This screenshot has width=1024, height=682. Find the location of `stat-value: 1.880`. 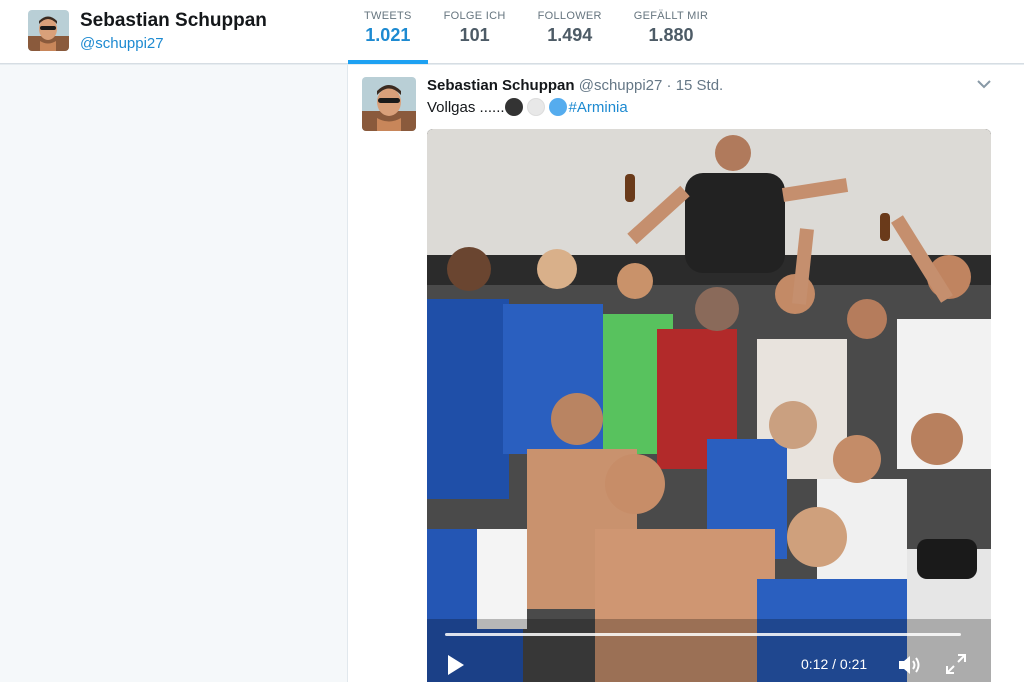

stat-value: 1.880 is located at coordinates (671, 35).